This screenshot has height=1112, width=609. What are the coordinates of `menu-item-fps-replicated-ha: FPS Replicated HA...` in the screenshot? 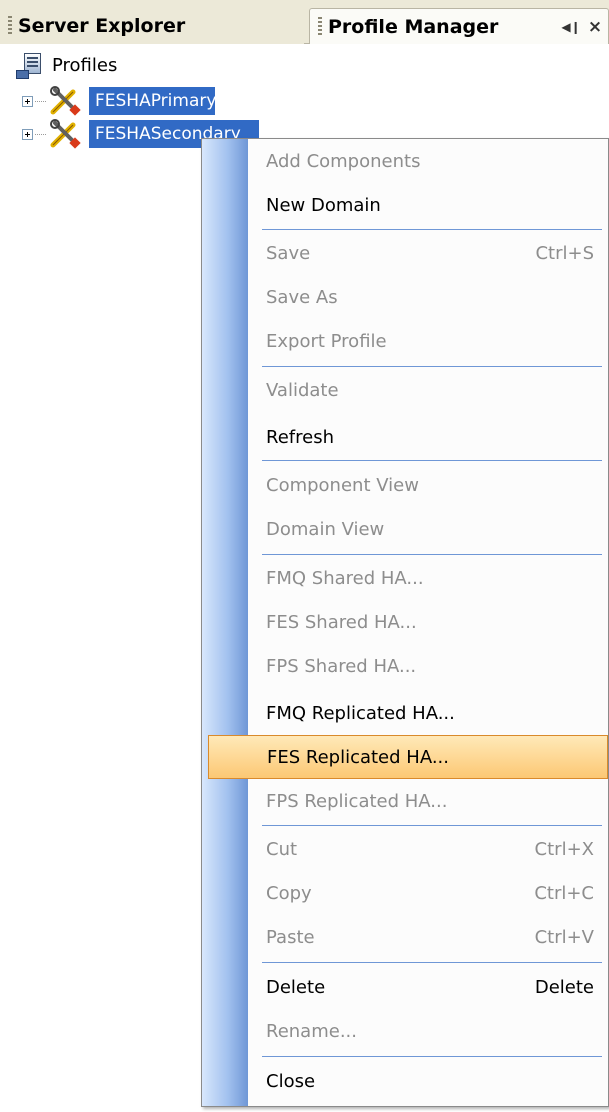 It's located at (405, 801).